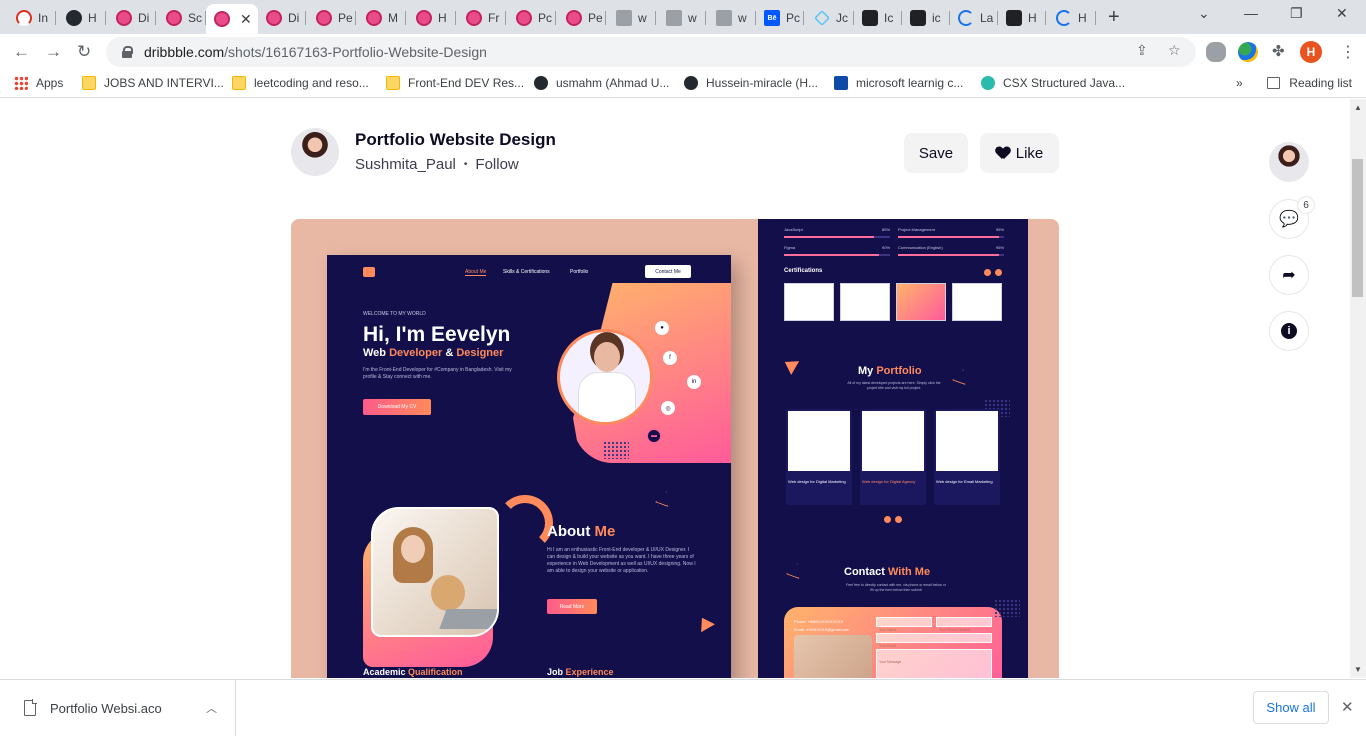  What do you see at coordinates (1291, 707) in the screenshot?
I see `show-all-button: Show all` at bounding box center [1291, 707].